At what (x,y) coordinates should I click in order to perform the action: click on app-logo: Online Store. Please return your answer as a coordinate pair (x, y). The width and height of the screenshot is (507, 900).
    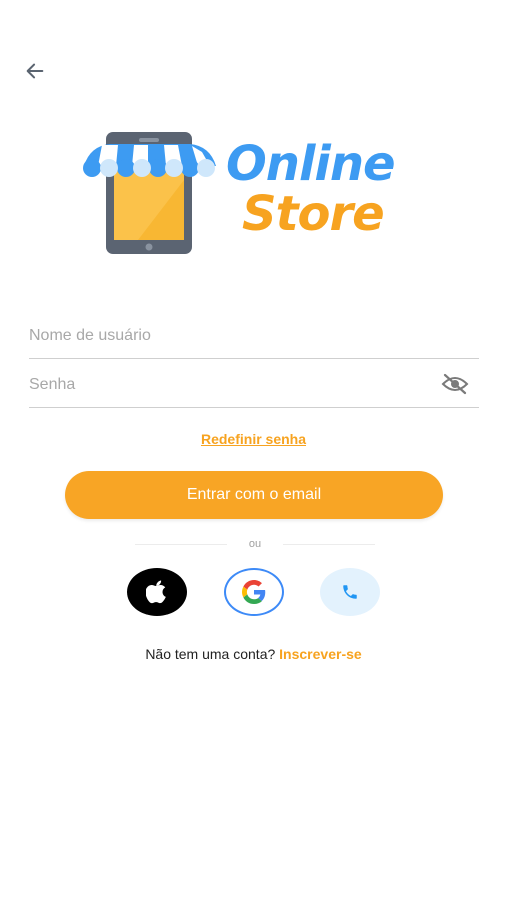
    Looking at the image, I should click on (255, 193).